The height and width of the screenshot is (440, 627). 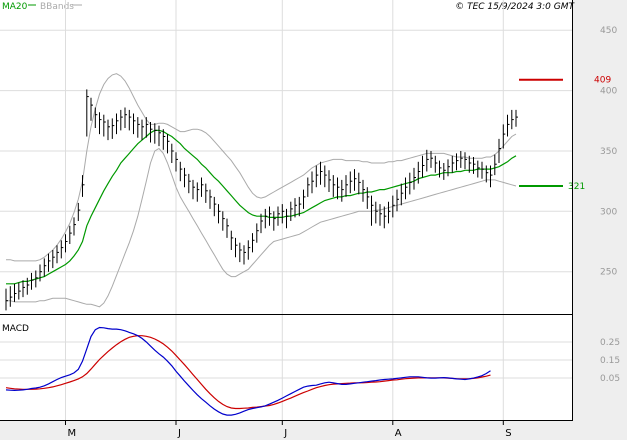 I want to click on support-label: 321, so click(x=576, y=187).